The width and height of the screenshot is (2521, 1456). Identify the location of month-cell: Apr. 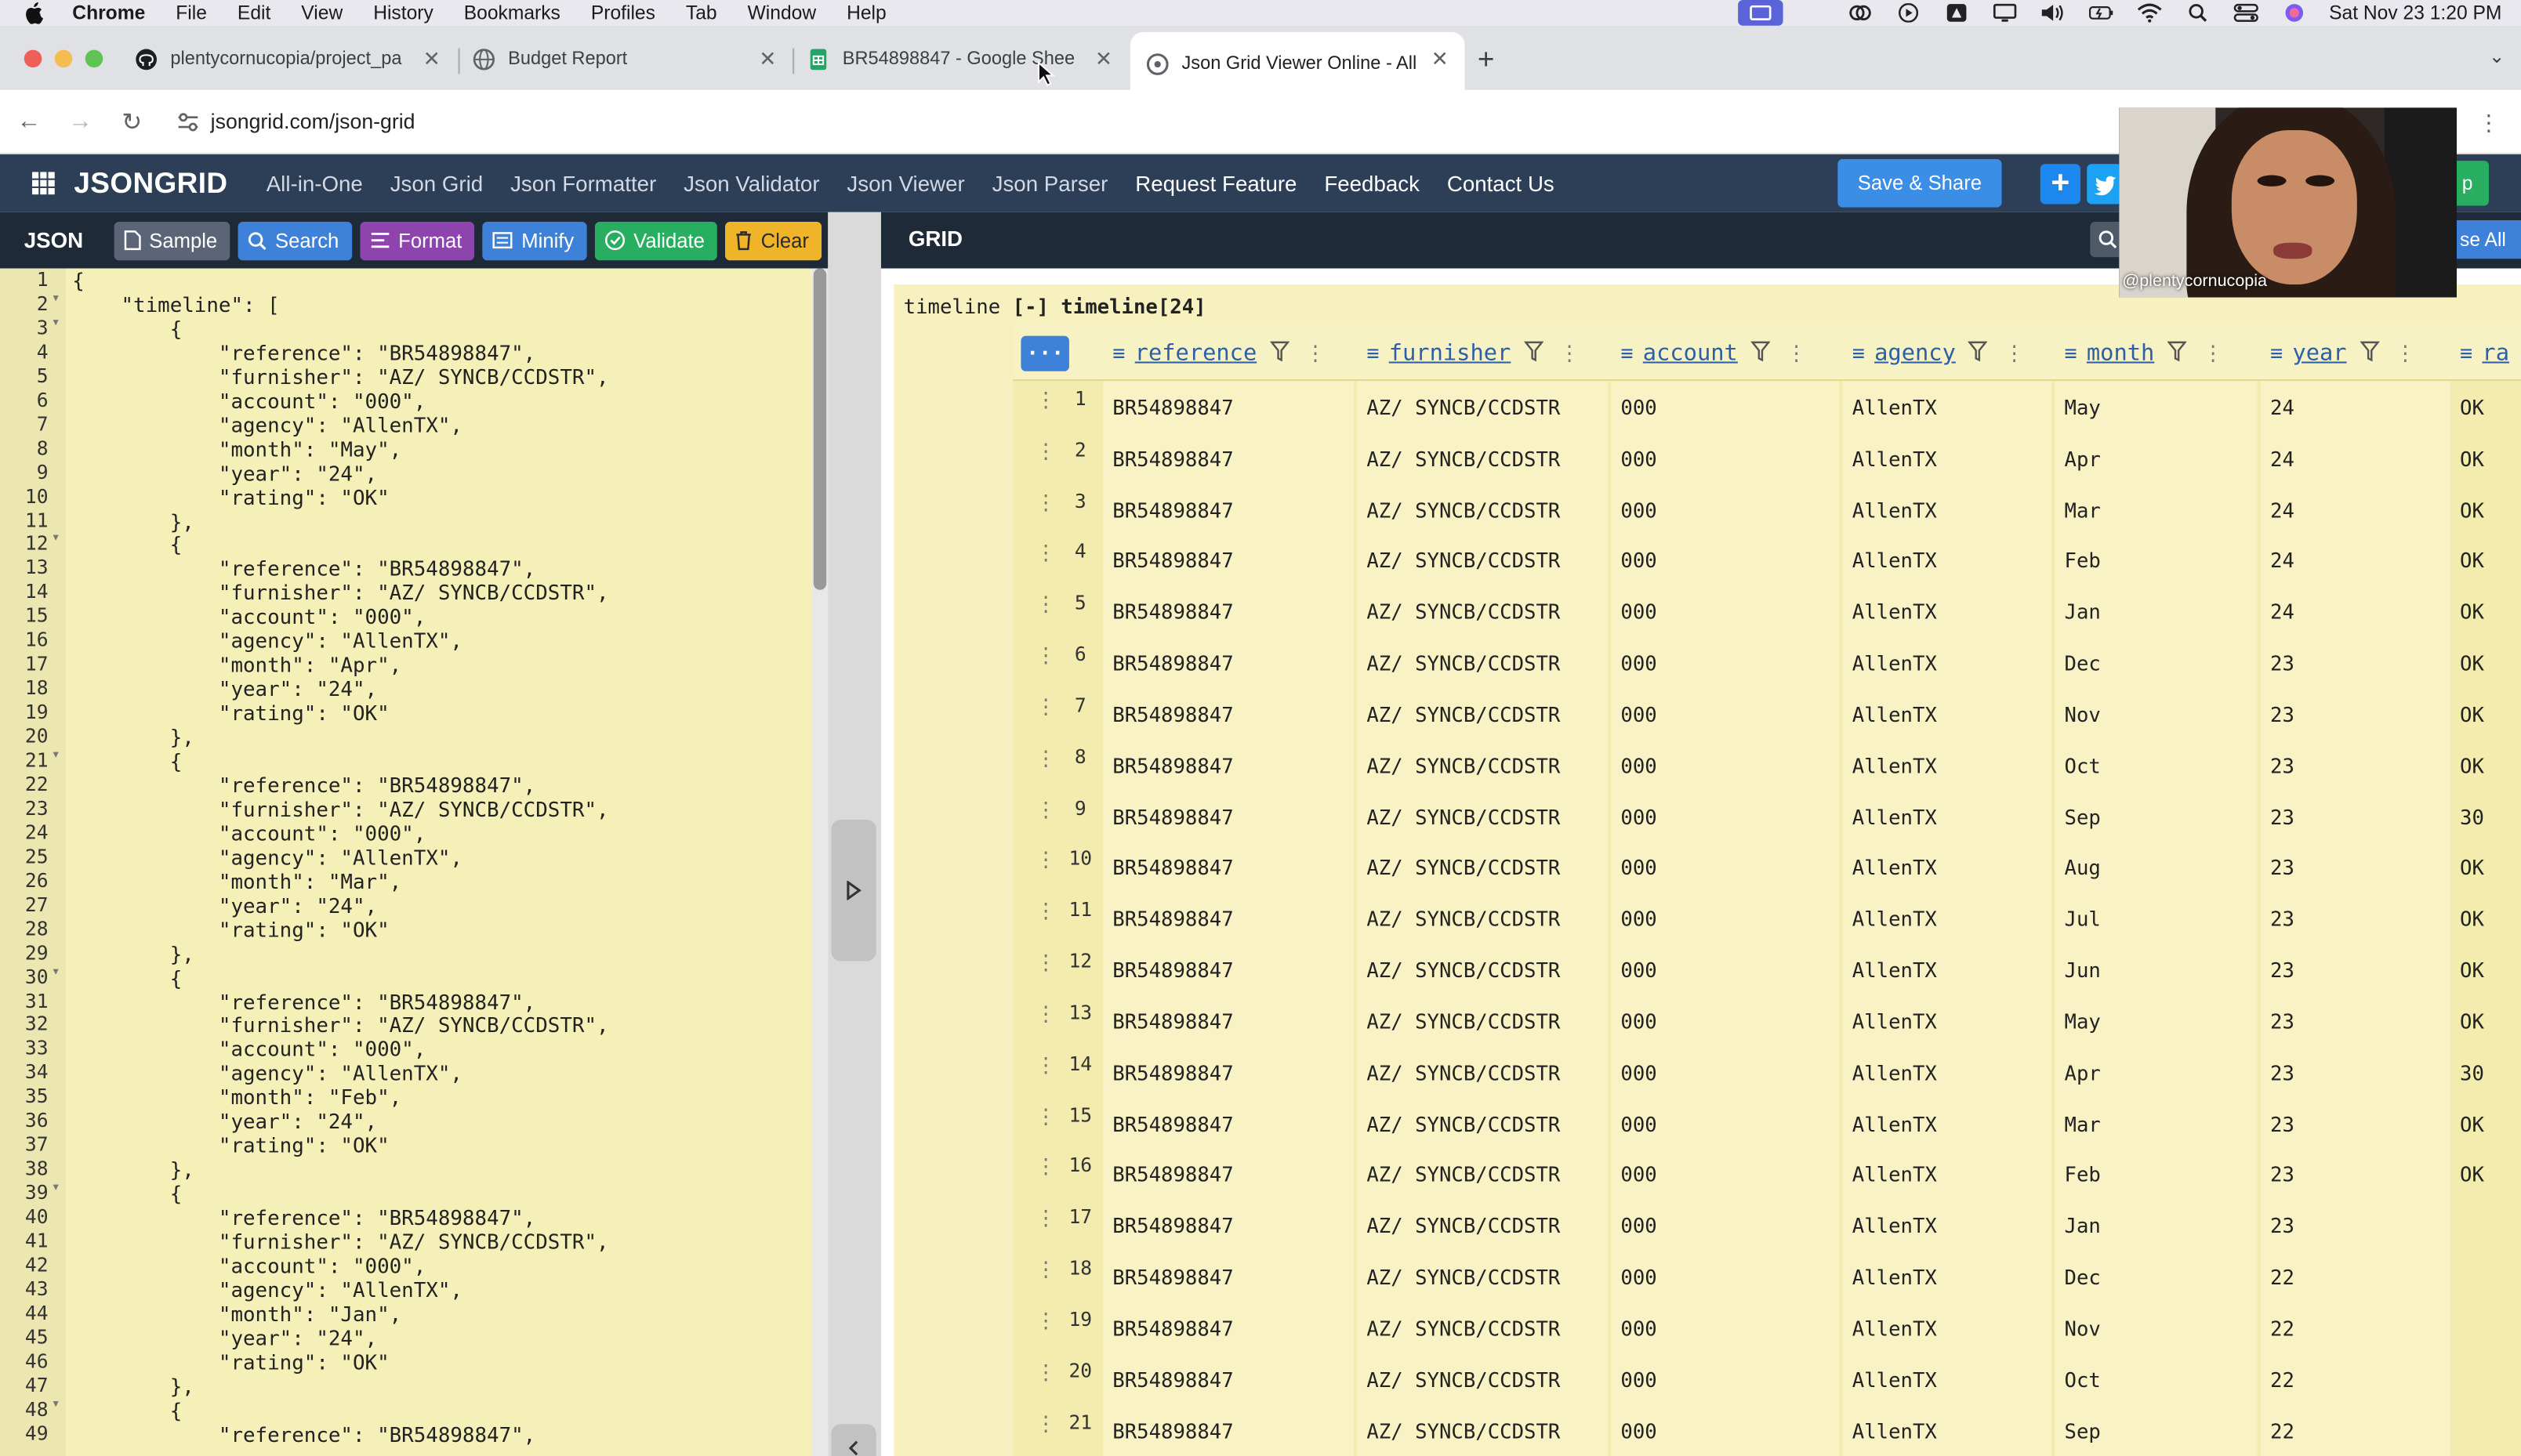
(2083, 459).